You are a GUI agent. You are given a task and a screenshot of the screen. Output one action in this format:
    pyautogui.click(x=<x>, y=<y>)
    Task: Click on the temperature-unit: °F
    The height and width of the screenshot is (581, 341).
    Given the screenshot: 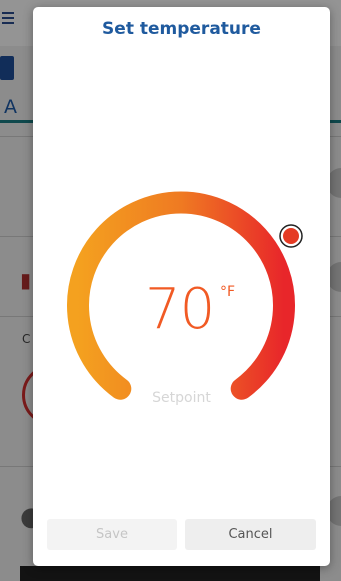 What is the action you would take?
    pyautogui.click(x=228, y=292)
    